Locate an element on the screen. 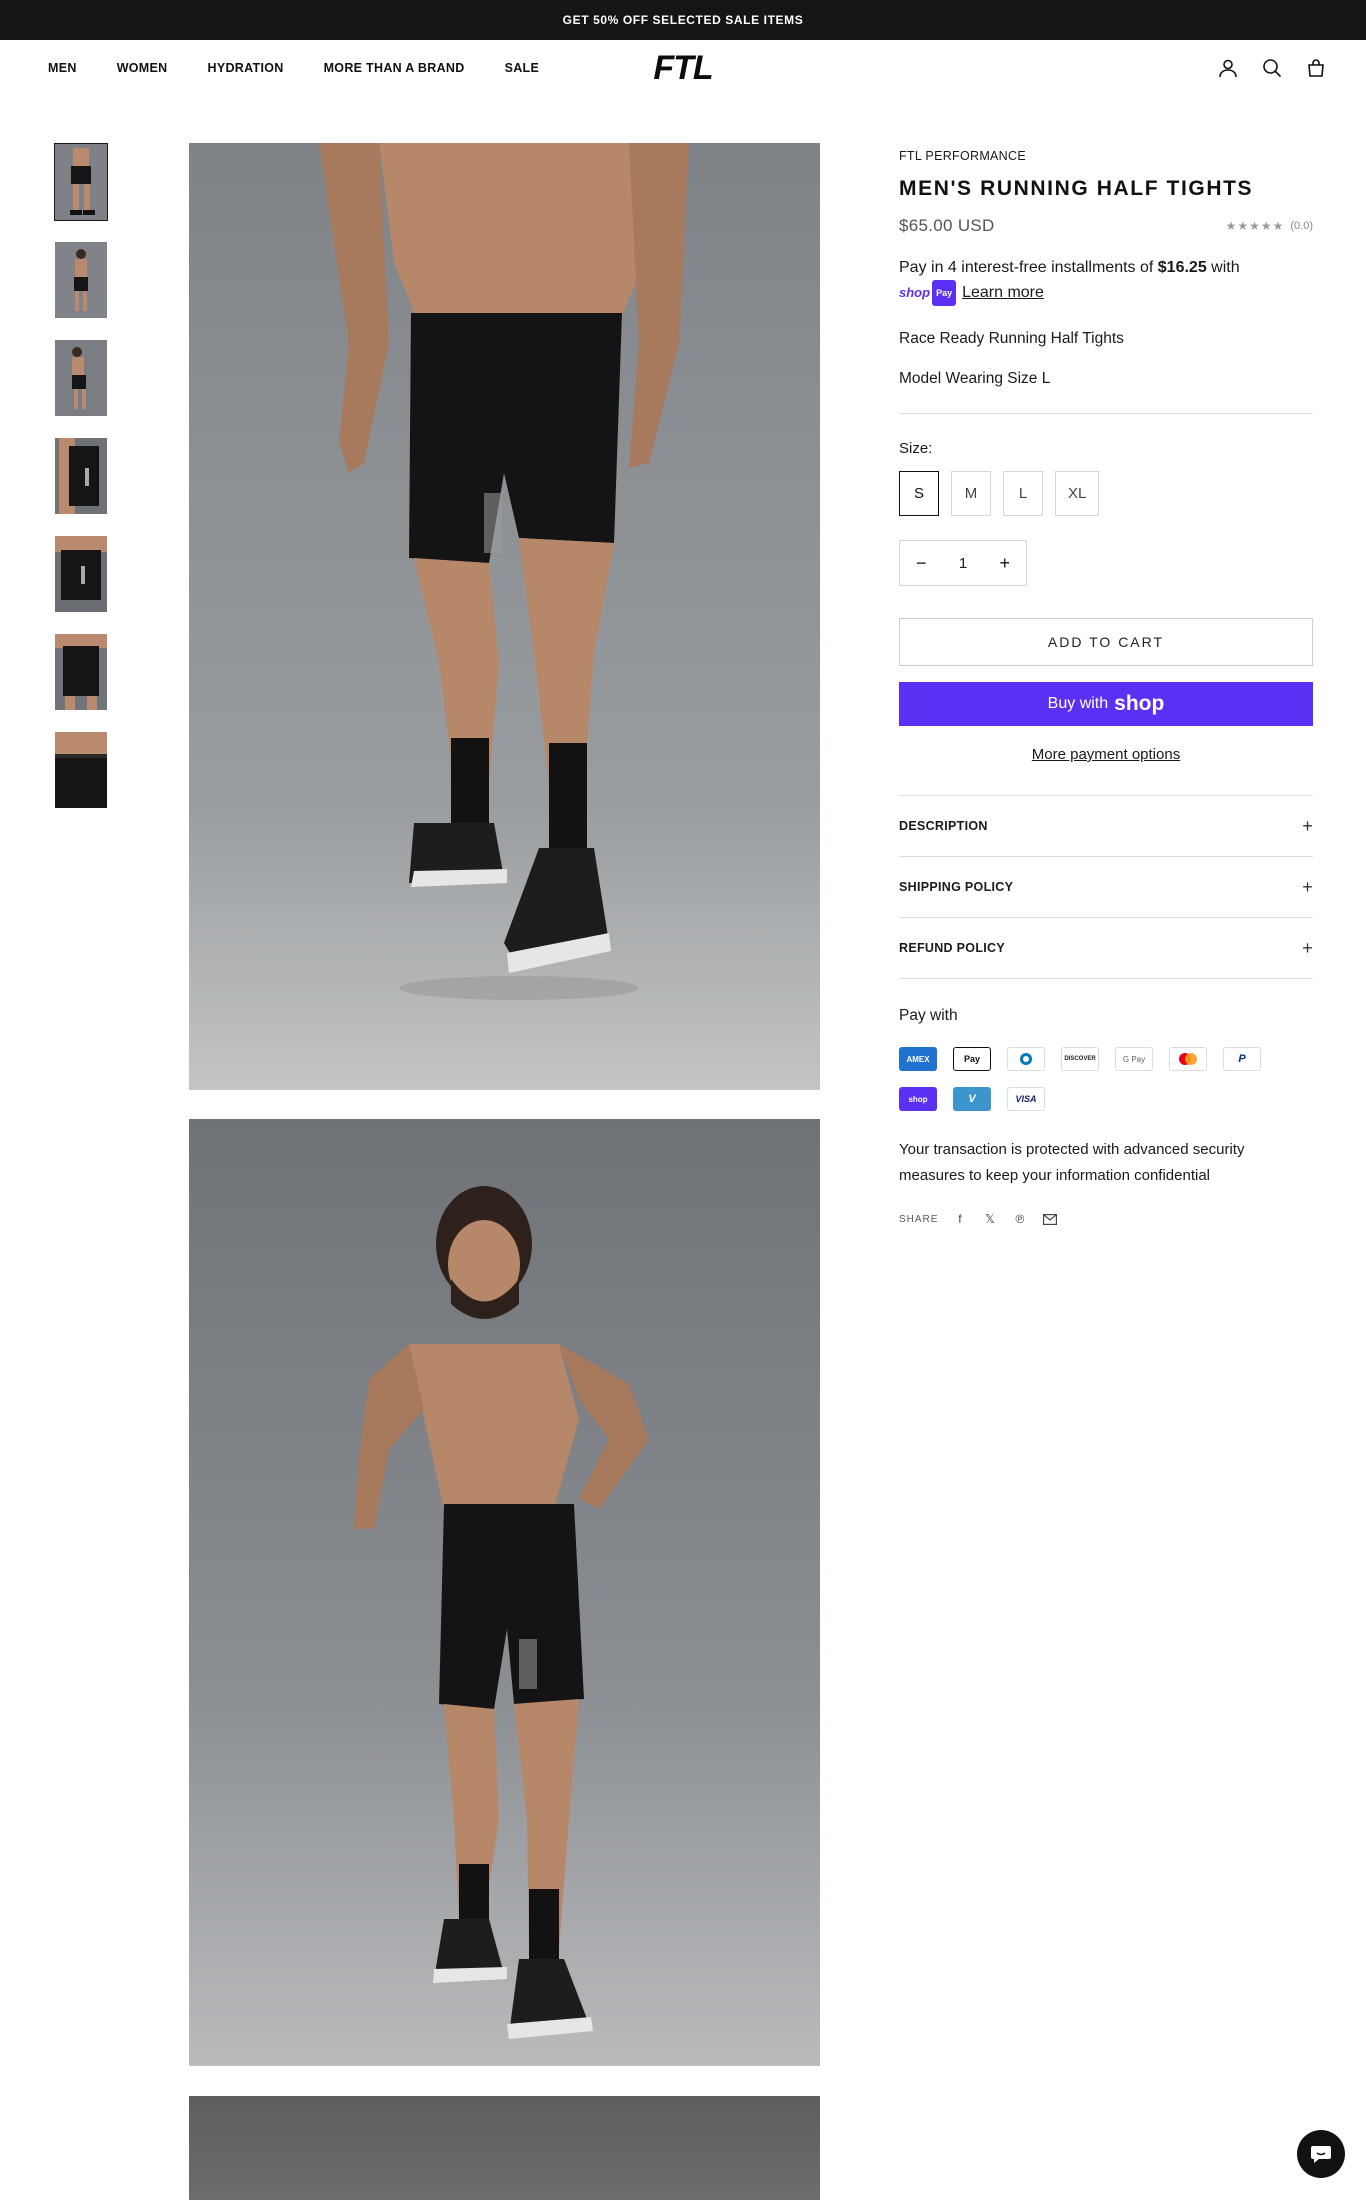 This screenshot has width=1366, height=2200. announcement-text: GET 50% OFF SELECTED SALE ITEMS is located at coordinates (683, 20).